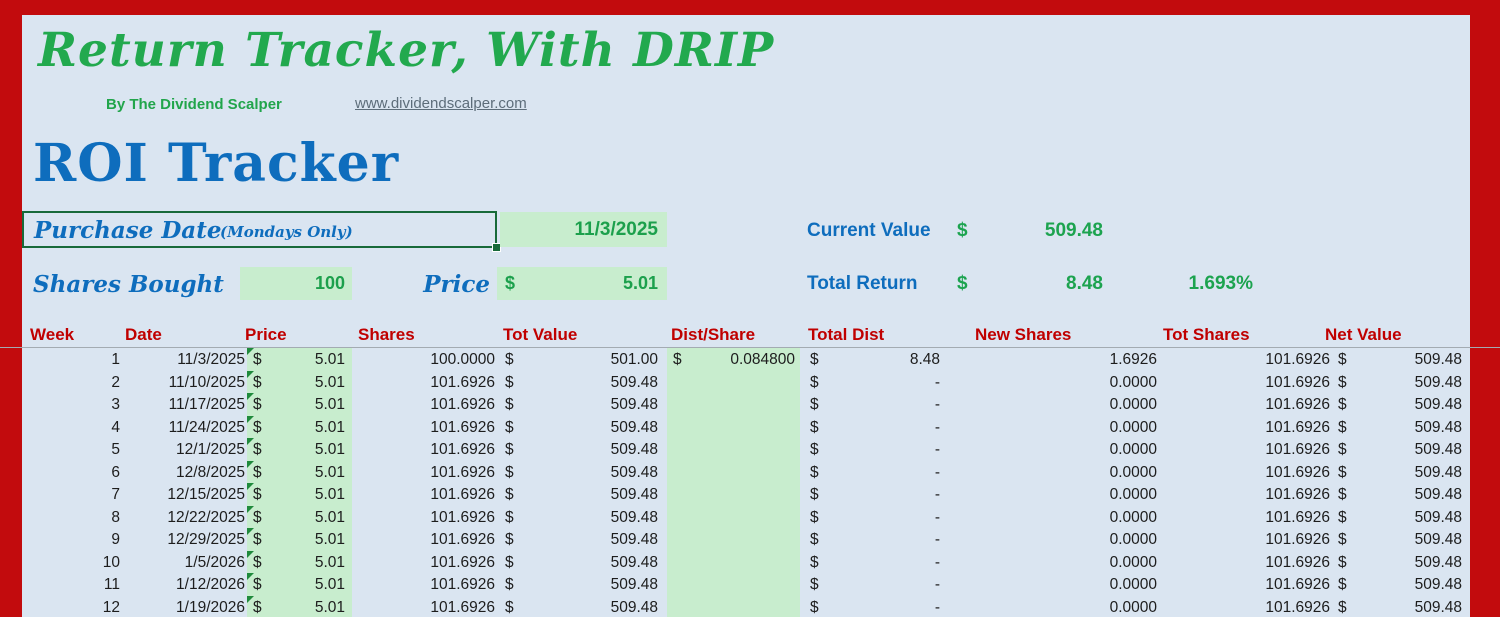  Describe the element at coordinates (186, 539) in the screenshot. I see `cell-date: 12/29/2025` at that location.